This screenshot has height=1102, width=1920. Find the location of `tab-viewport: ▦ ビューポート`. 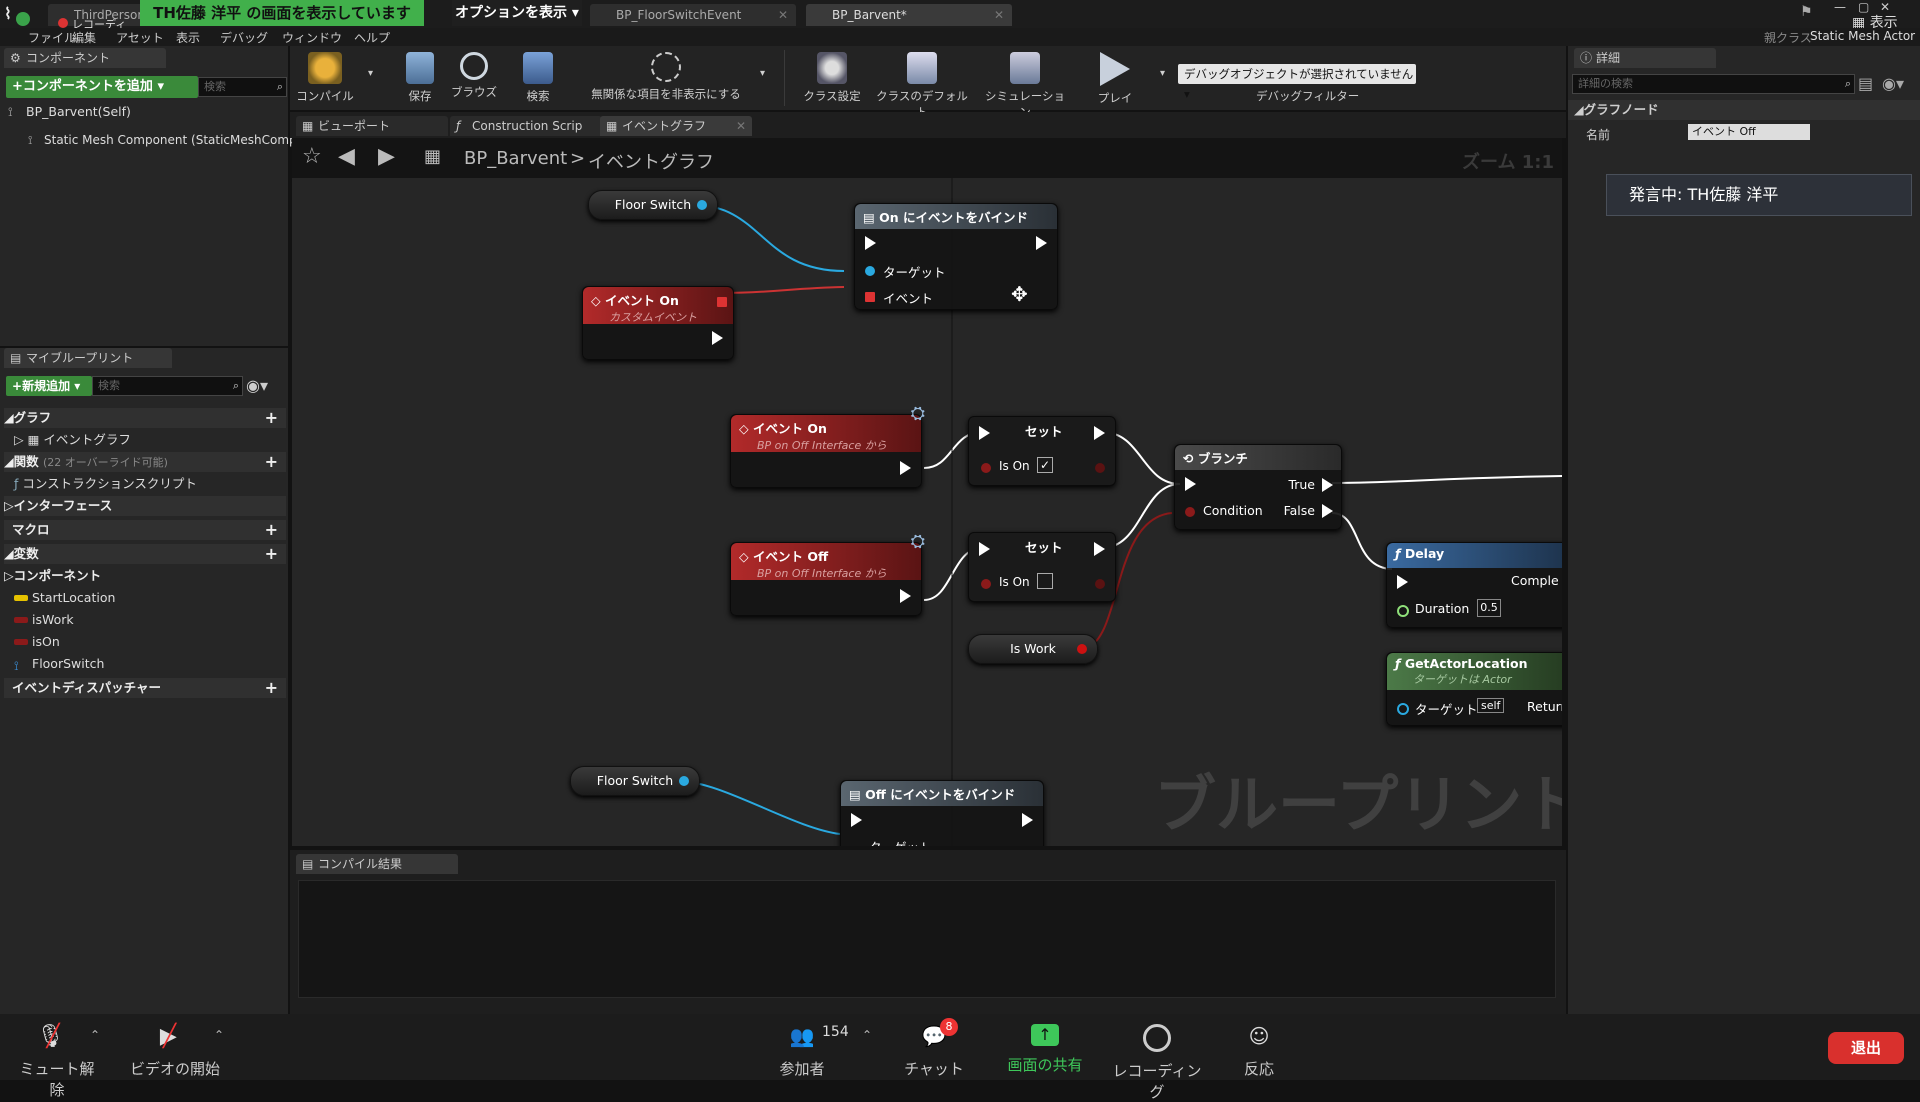

tab-viewport: ▦ ビューポート is located at coordinates (372, 126).